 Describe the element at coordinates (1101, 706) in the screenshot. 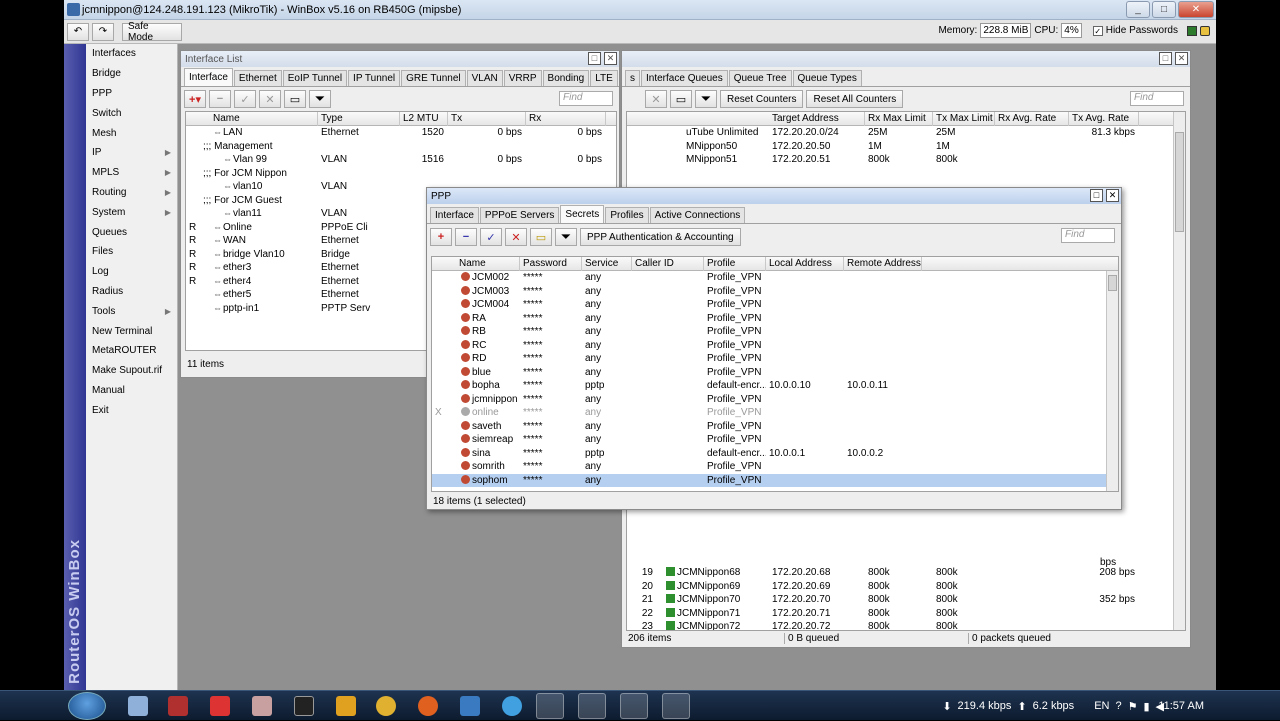

I see `language-indicator: EN` at that location.